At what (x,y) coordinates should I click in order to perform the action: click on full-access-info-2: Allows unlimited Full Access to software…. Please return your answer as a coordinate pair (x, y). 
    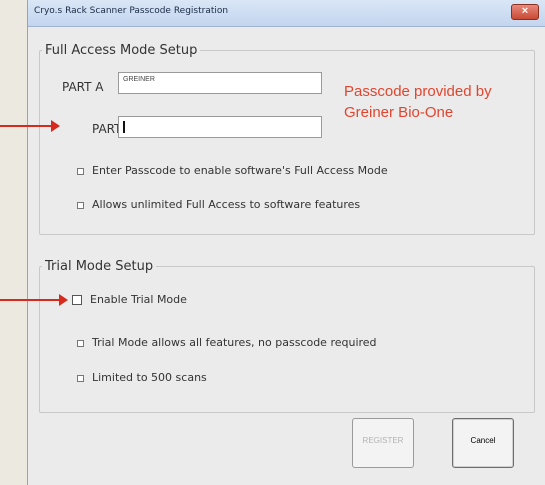
    Looking at the image, I should click on (226, 204).